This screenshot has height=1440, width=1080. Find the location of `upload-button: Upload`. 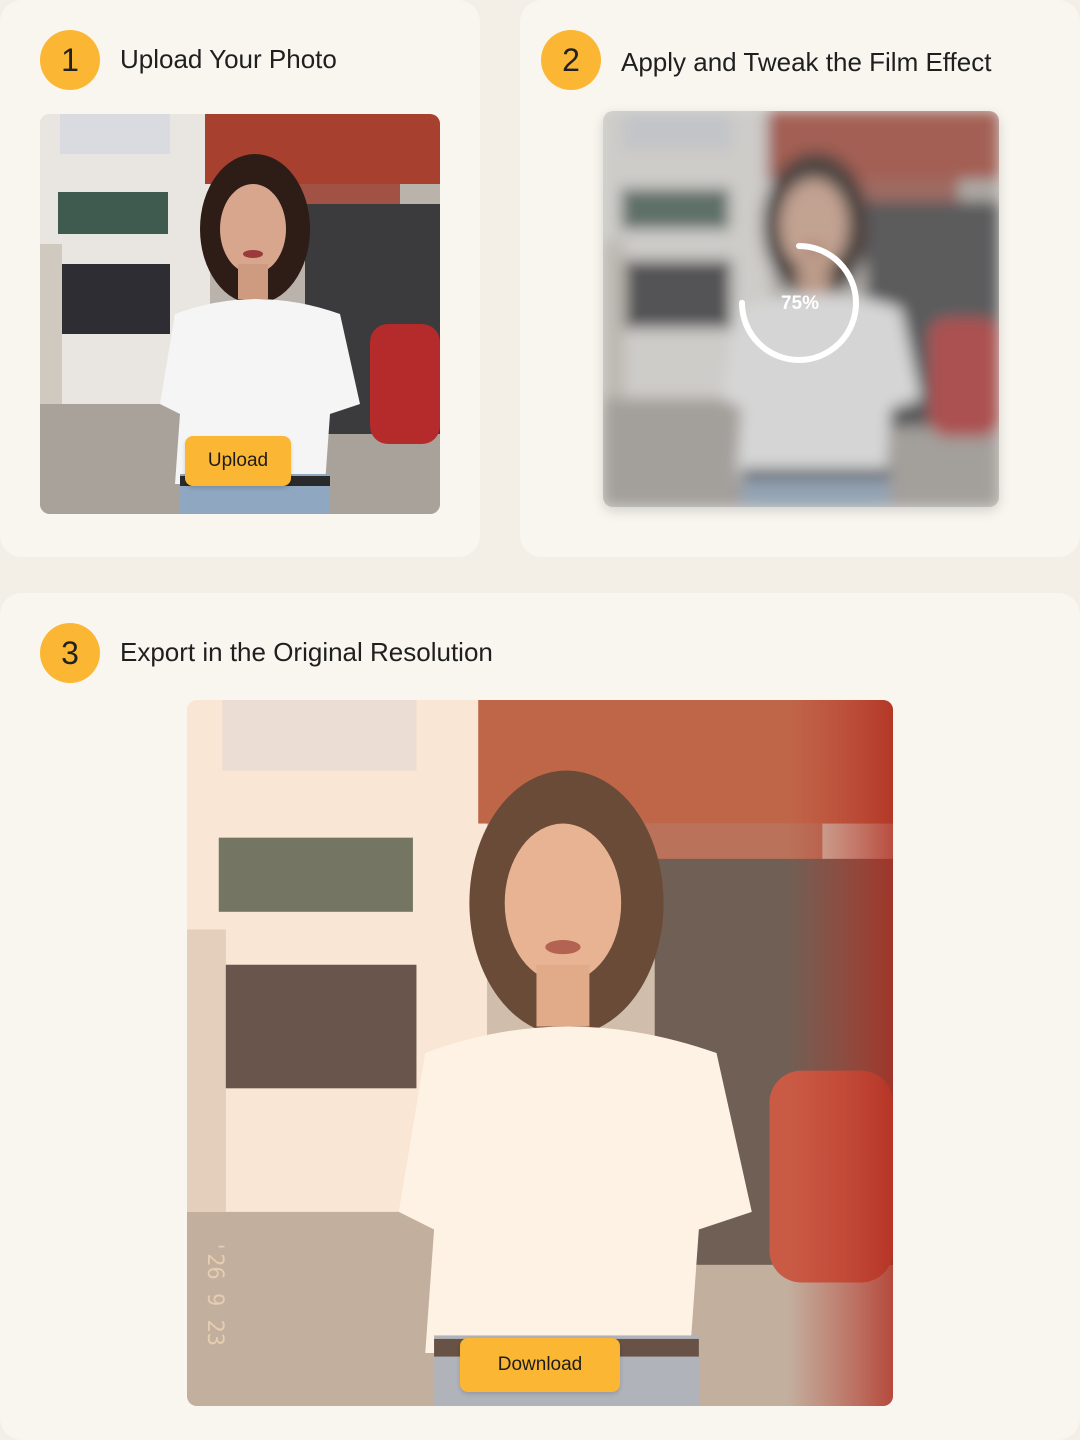

upload-button: Upload is located at coordinates (238, 461).